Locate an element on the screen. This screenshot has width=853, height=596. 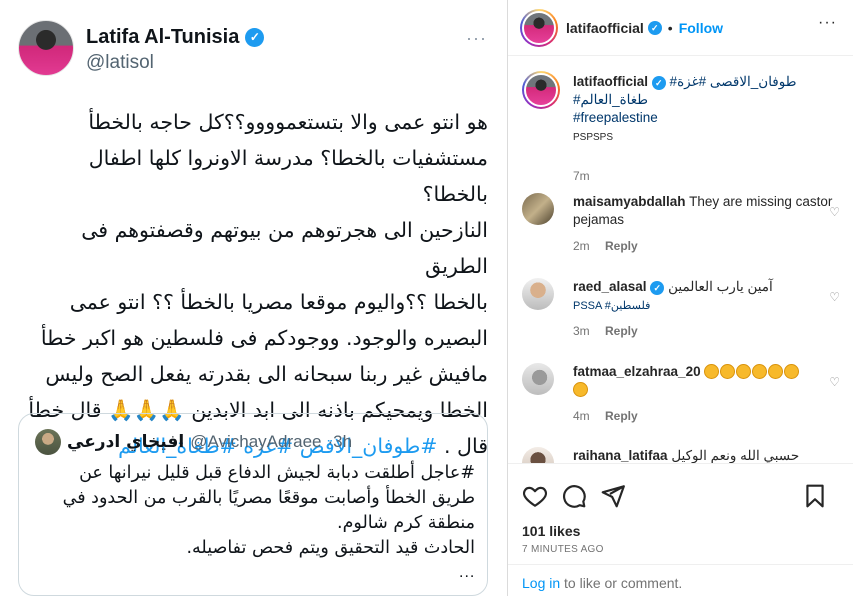
quoted-author-handle: @AvichayAdraee is located at coordinates (255, 442).